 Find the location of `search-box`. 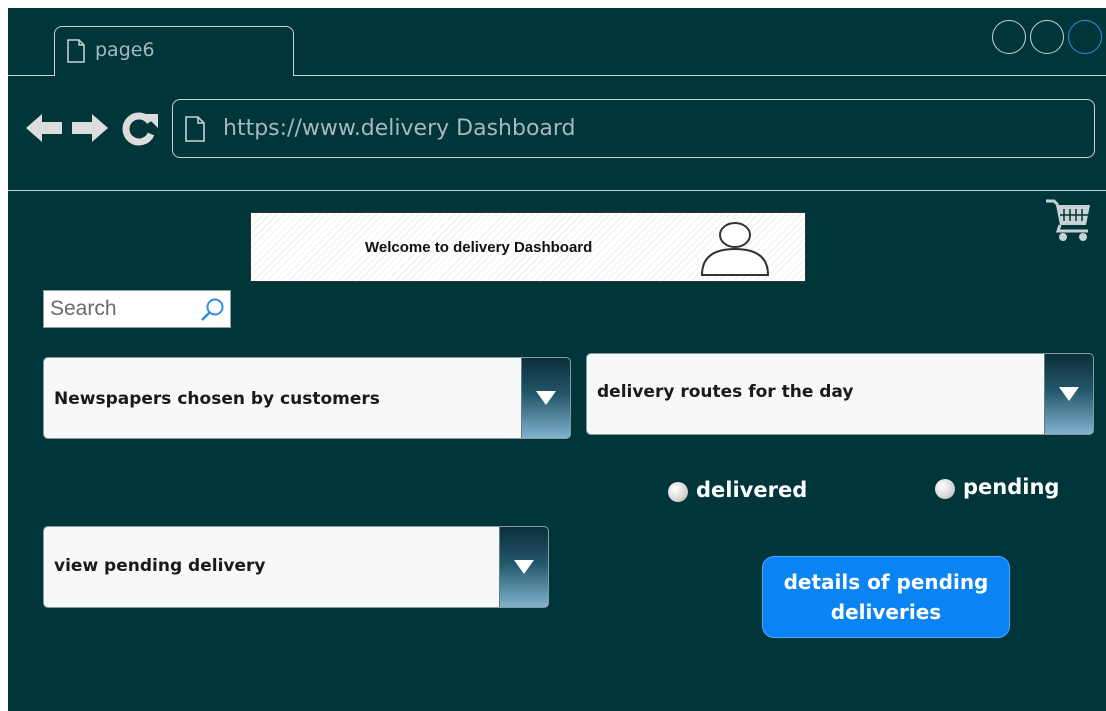

search-box is located at coordinates (137, 309).